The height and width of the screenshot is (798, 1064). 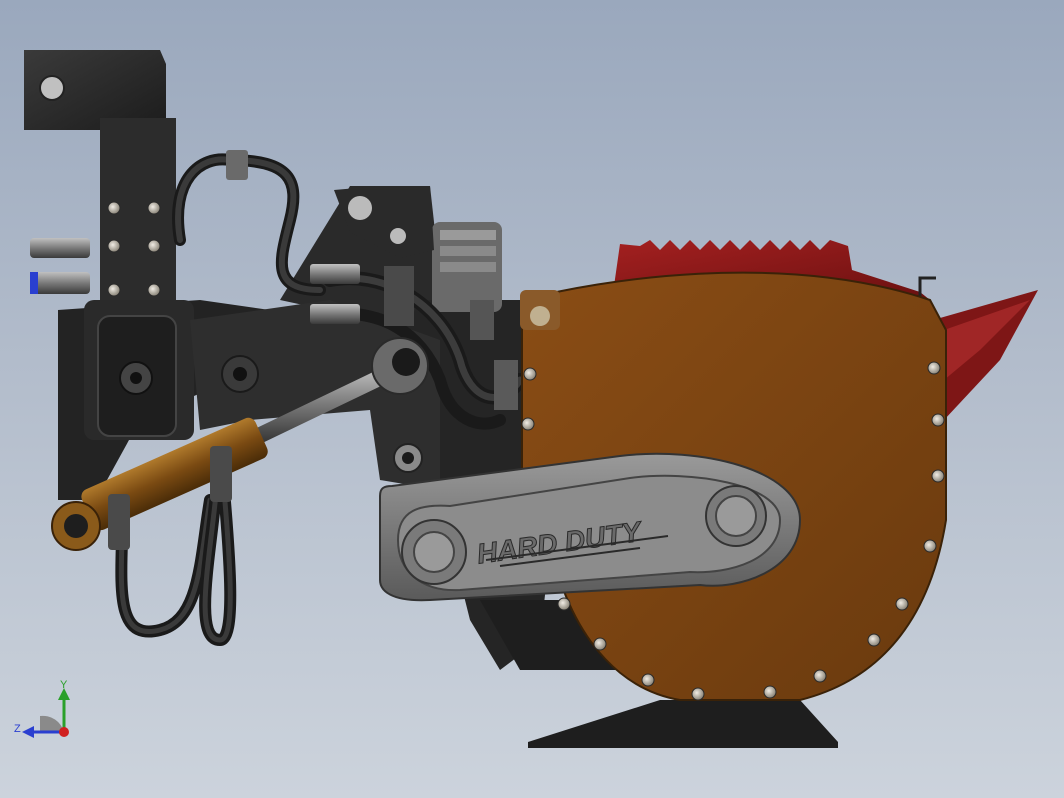 I want to click on y-axis-label: Y, so click(x=64, y=685).